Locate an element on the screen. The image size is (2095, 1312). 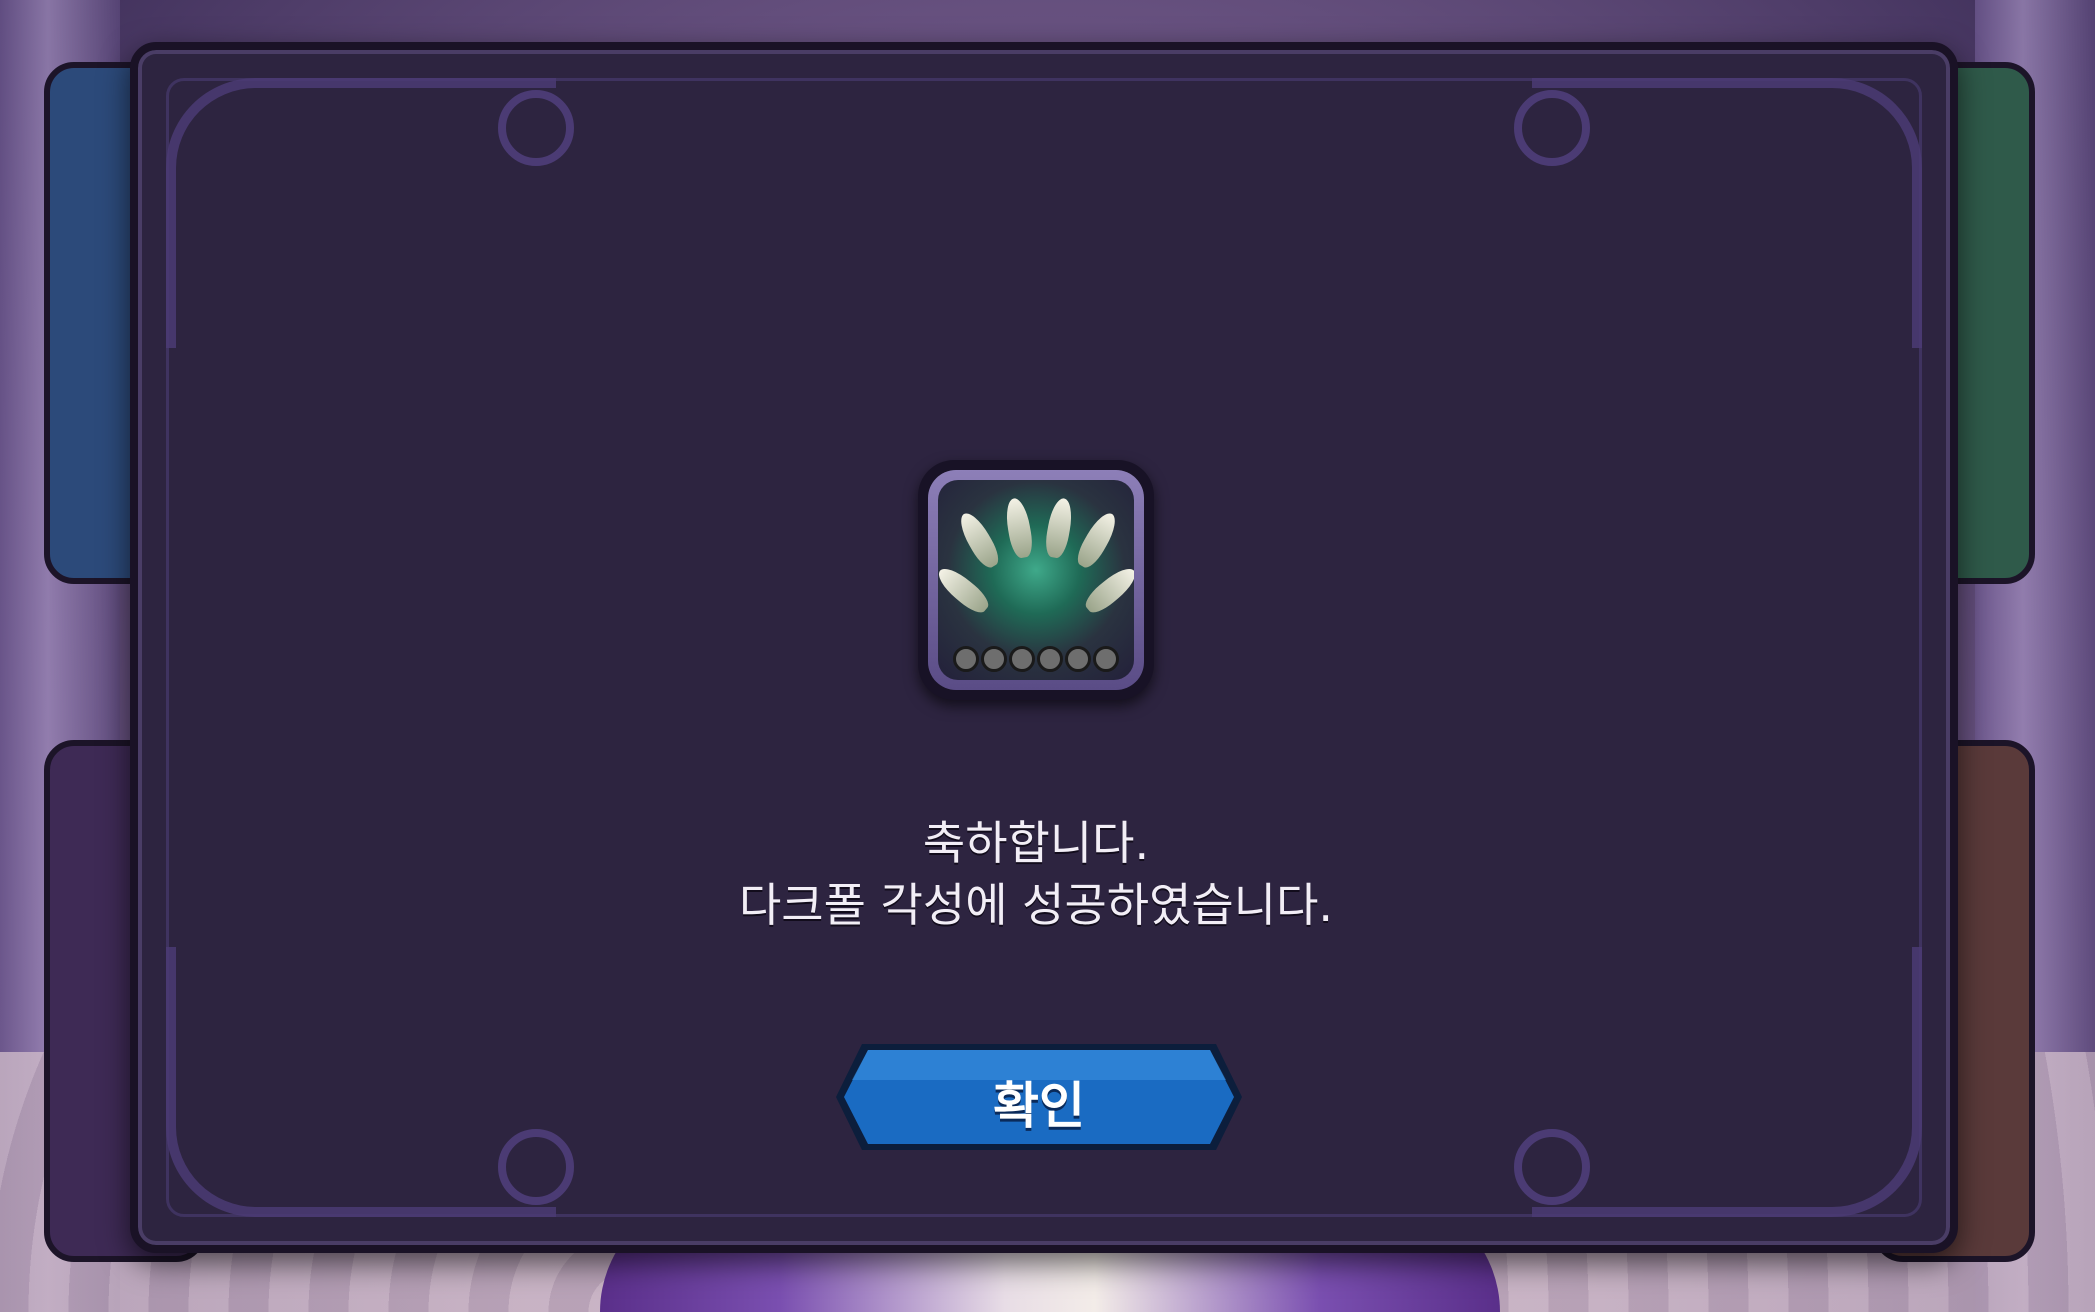
character-portrait is located at coordinates (1036, 580).